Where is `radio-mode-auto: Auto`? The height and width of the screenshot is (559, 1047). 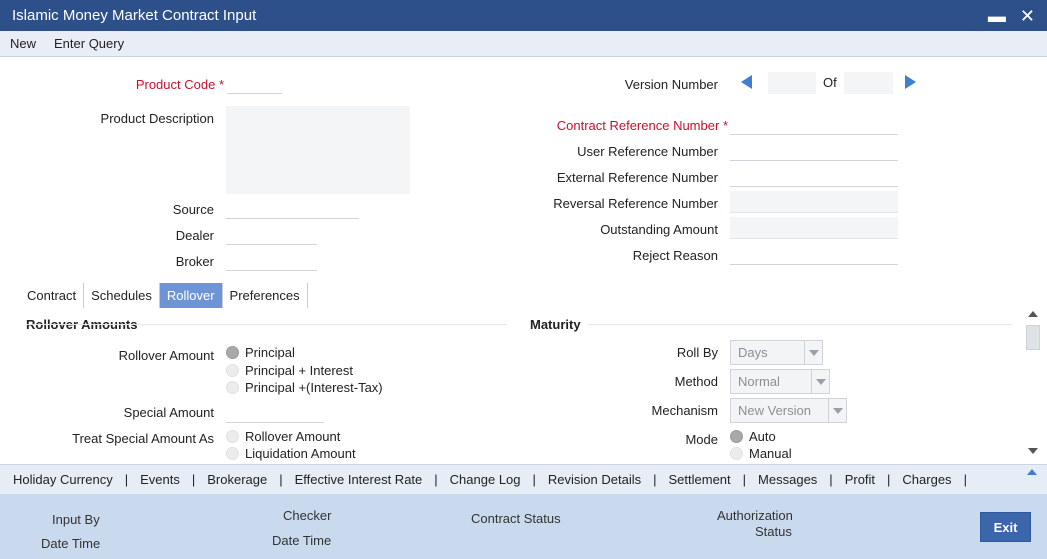 radio-mode-auto: Auto is located at coordinates (753, 436).